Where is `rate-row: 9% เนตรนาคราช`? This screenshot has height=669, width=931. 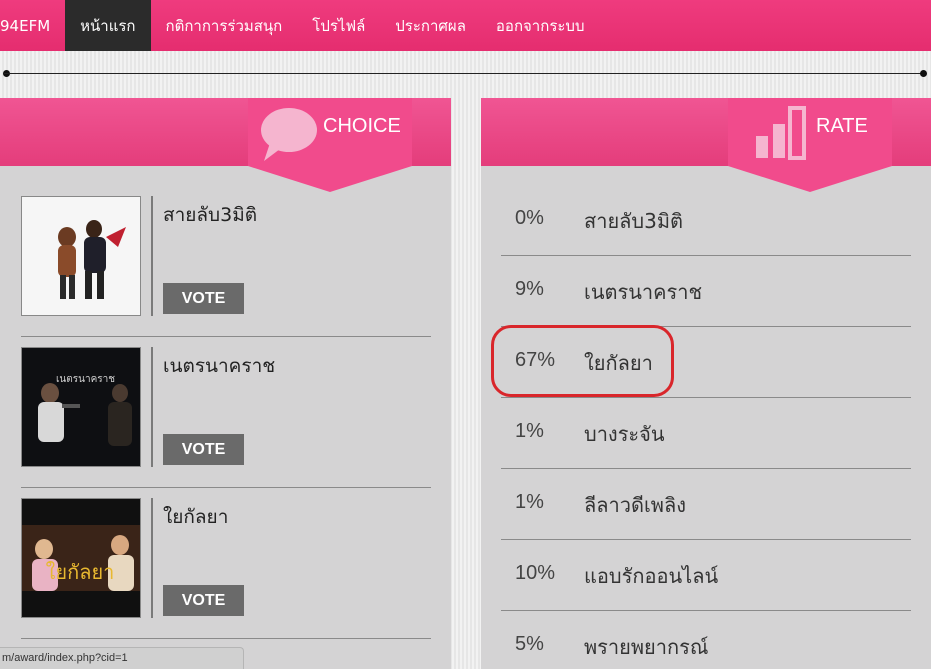 rate-row: 9% เนตรนาคราช is located at coordinates (706, 291).